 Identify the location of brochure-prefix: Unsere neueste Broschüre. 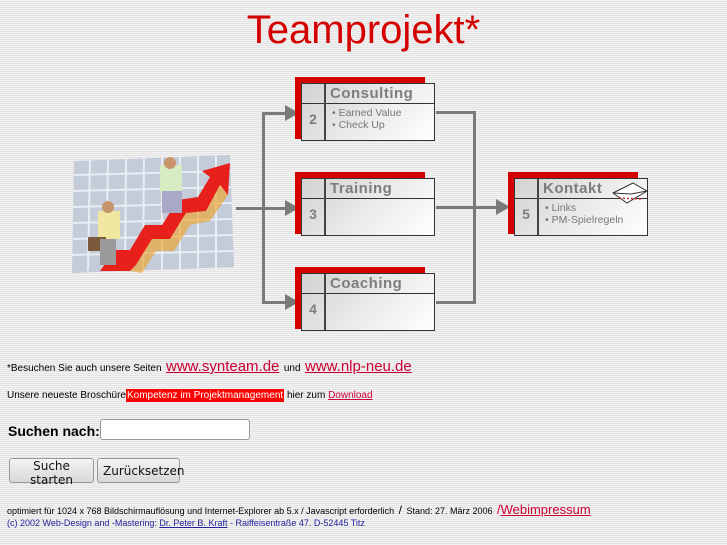
(66, 395).